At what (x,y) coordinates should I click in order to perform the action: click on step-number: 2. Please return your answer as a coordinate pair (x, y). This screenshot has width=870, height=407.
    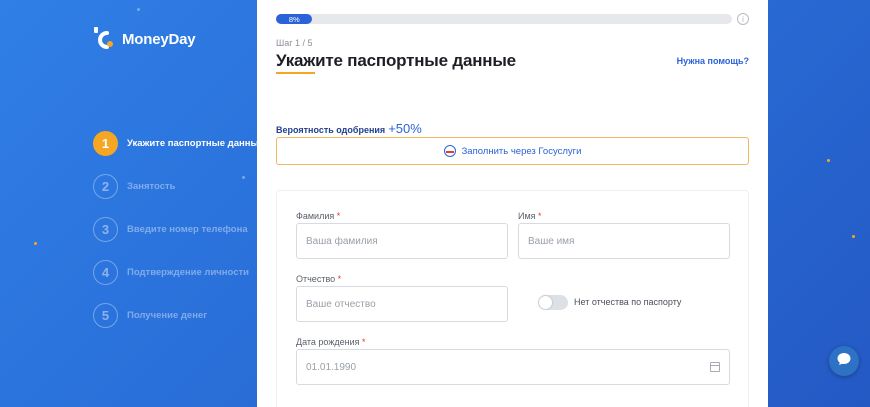
    Looking at the image, I should click on (105, 186).